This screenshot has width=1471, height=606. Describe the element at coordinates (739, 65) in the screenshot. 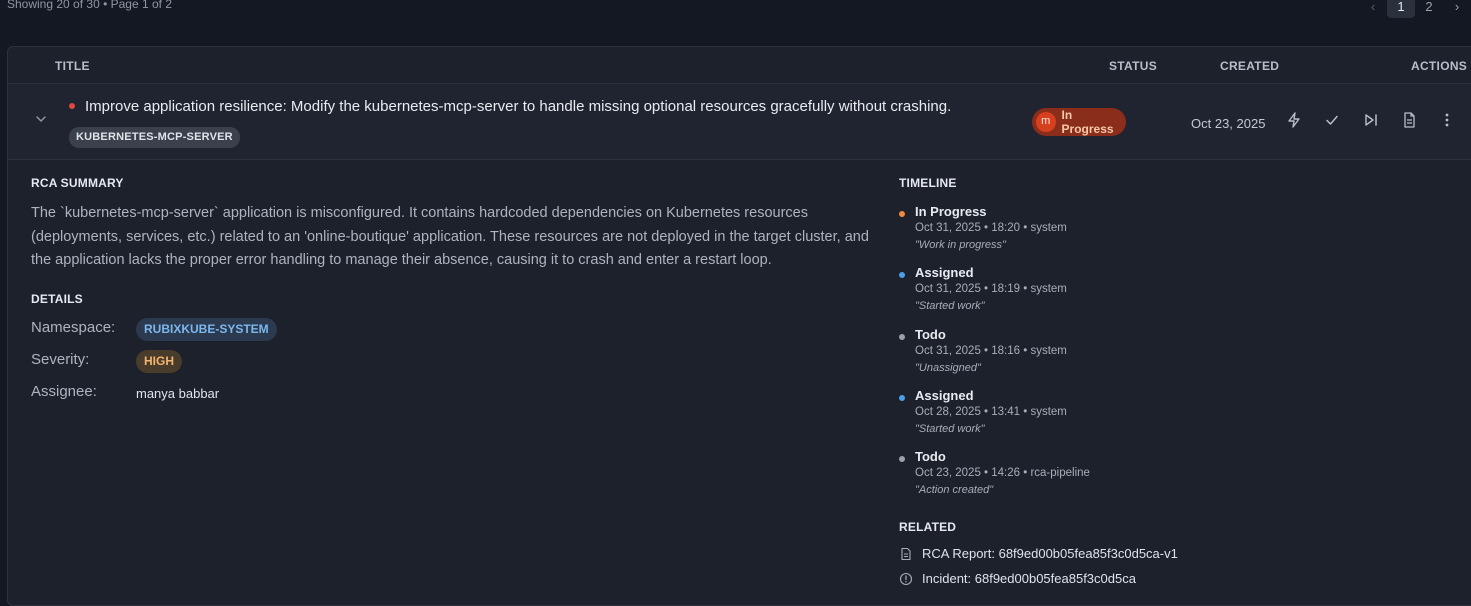

I see `table-header: TITLE STATUS CREATED ACTIONS` at that location.